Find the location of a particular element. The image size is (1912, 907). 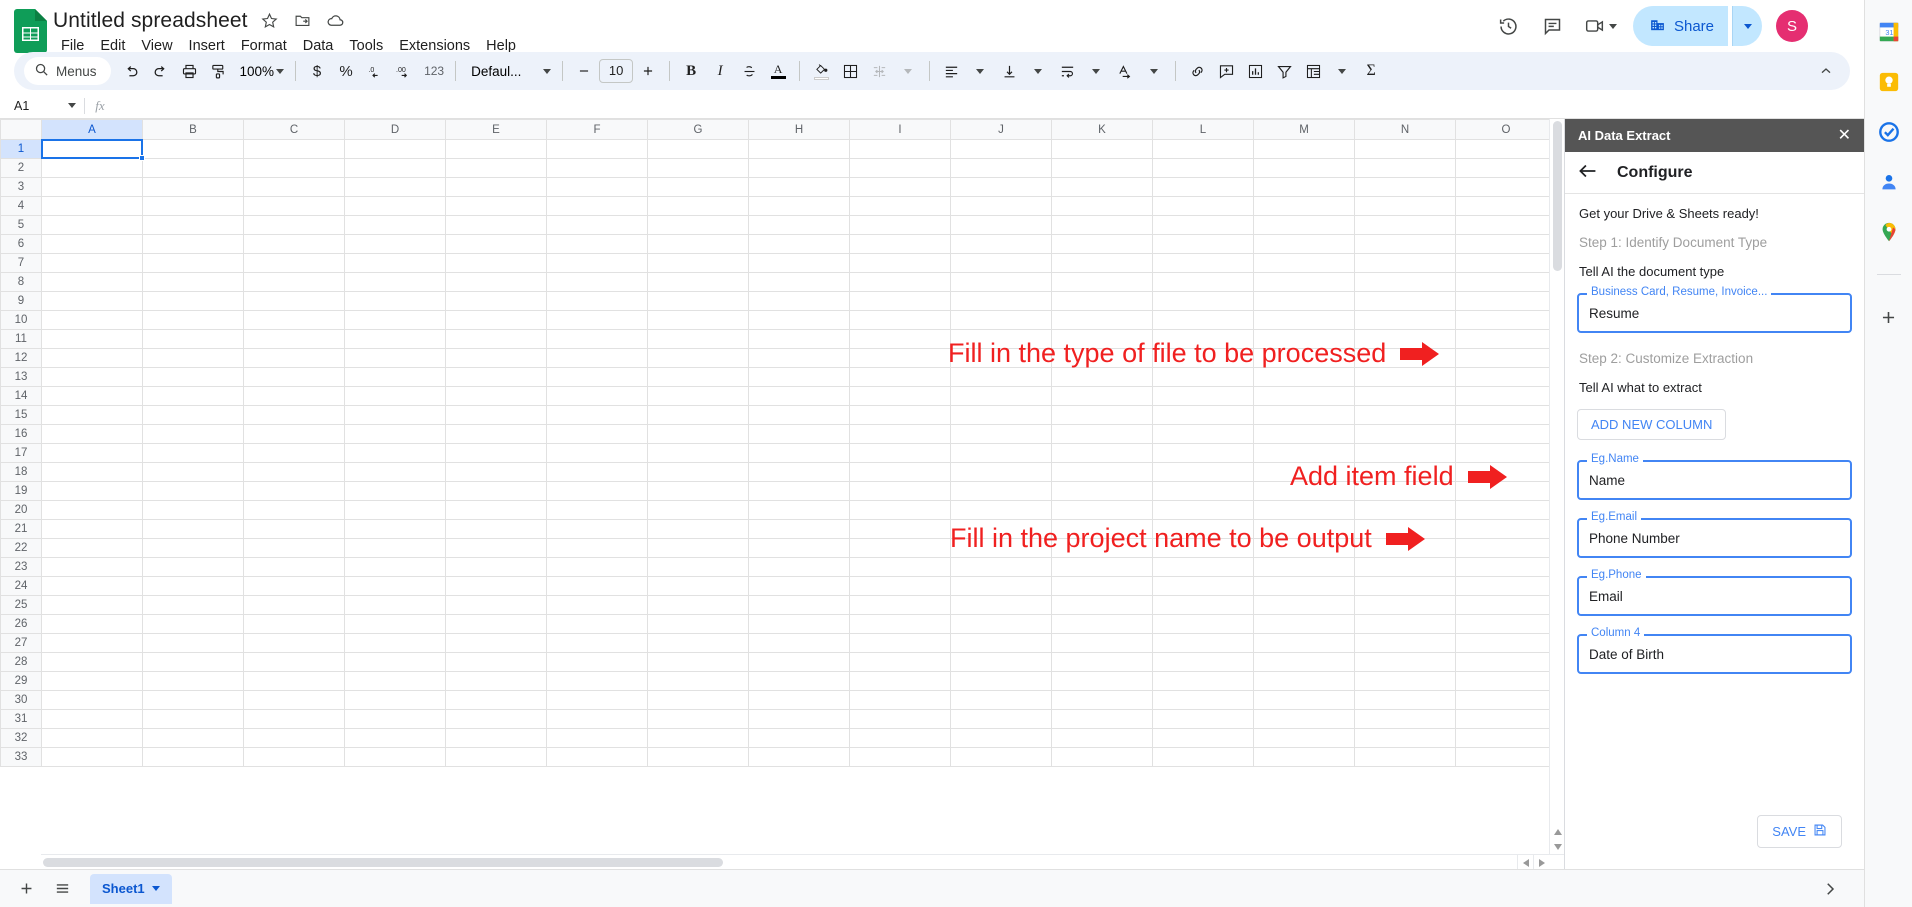

redo-icon is located at coordinates (161, 71).